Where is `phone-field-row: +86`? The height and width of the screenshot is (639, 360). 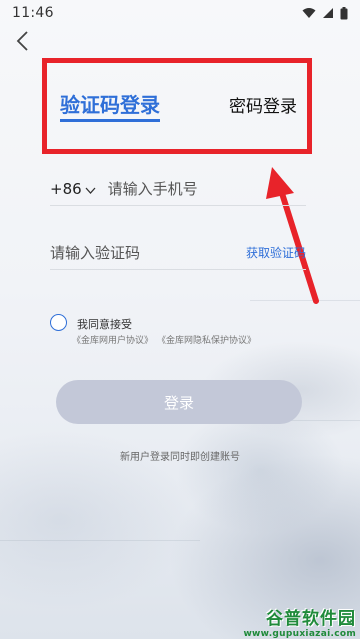
phone-field-row: +86 is located at coordinates (178, 189).